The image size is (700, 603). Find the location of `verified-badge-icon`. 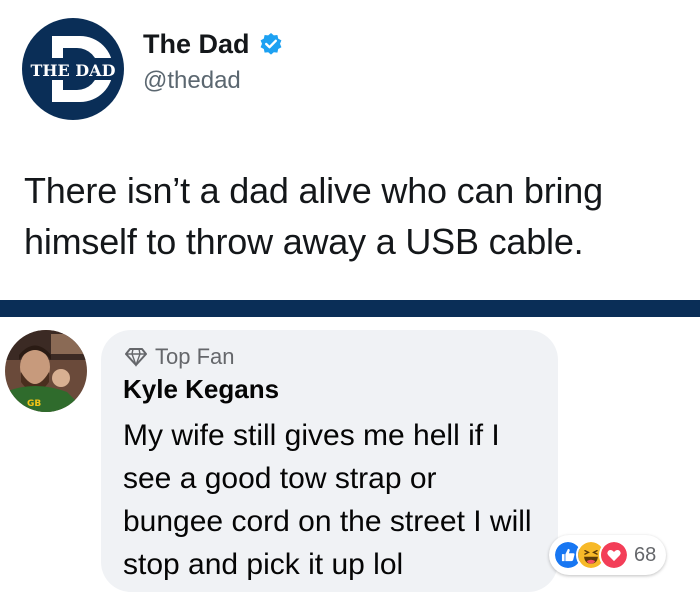

verified-badge-icon is located at coordinates (270, 44).